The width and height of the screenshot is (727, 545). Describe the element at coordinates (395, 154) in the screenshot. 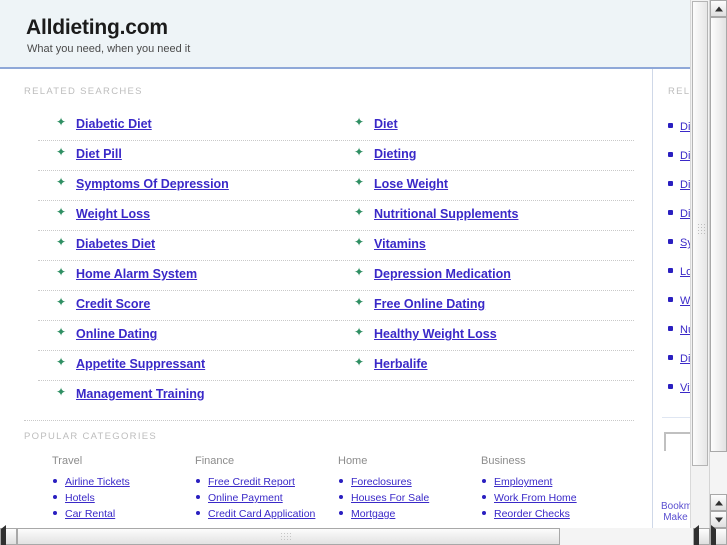

I see `related-search-link: Dieting` at that location.